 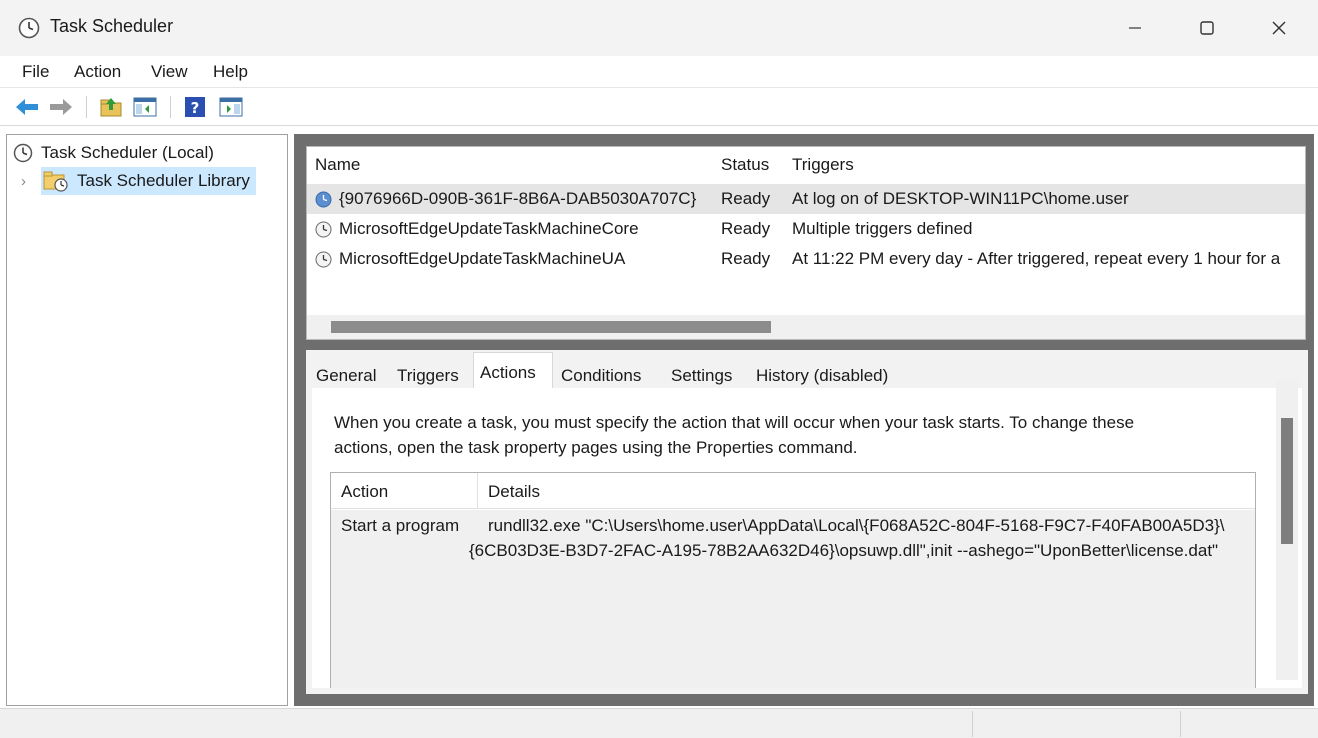 What do you see at coordinates (35, 72) in the screenshot?
I see `menu-file: File` at bounding box center [35, 72].